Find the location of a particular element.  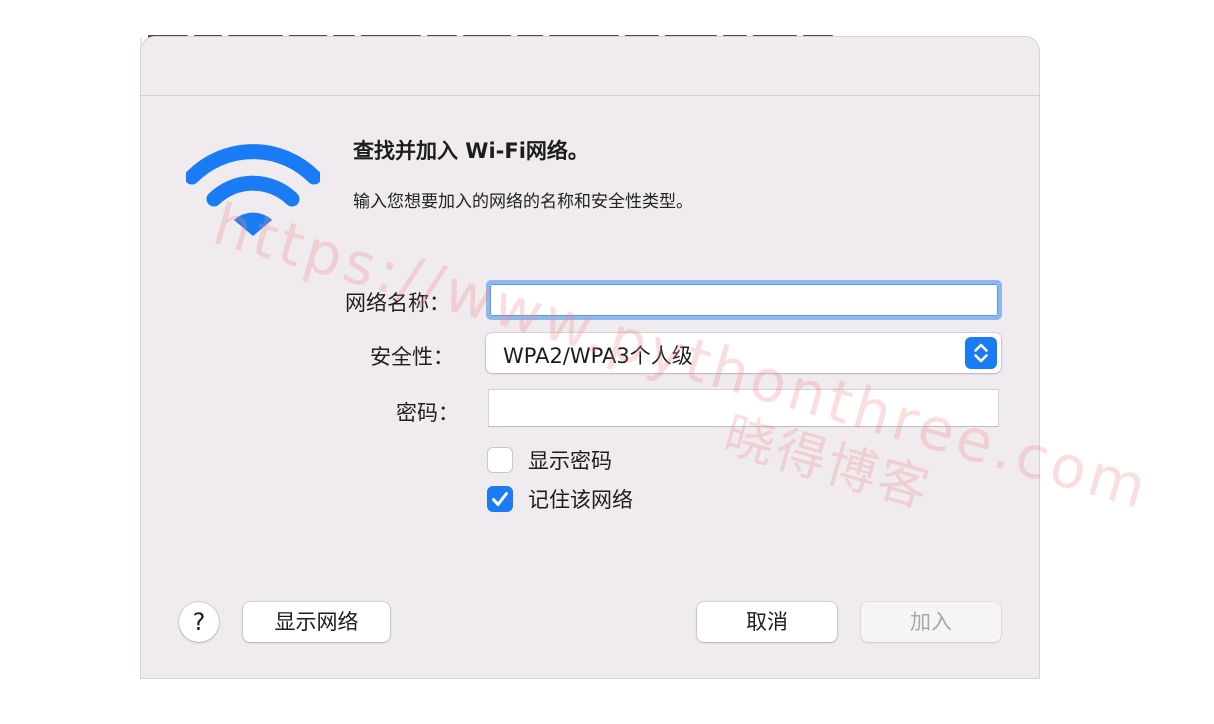

remember-network-checkbox is located at coordinates (500, 499).